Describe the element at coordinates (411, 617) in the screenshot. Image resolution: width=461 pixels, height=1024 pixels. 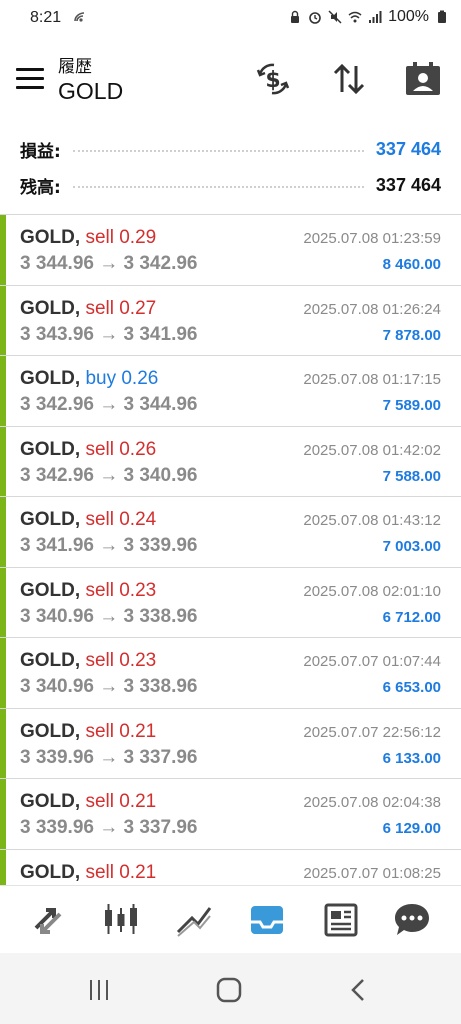
I see `trade-profit: 6 712.00` at that location.